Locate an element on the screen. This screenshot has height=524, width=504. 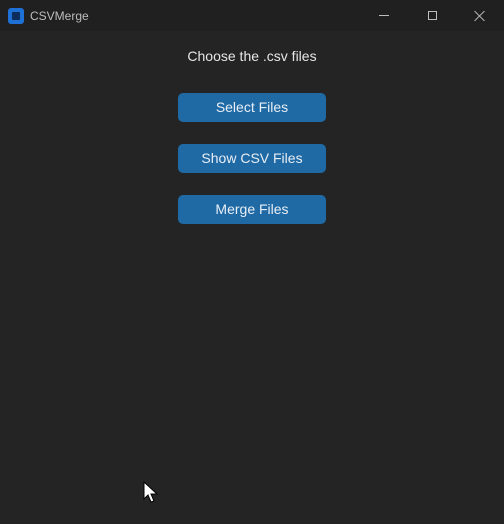
close-icon is located at coordinates (480, 16).